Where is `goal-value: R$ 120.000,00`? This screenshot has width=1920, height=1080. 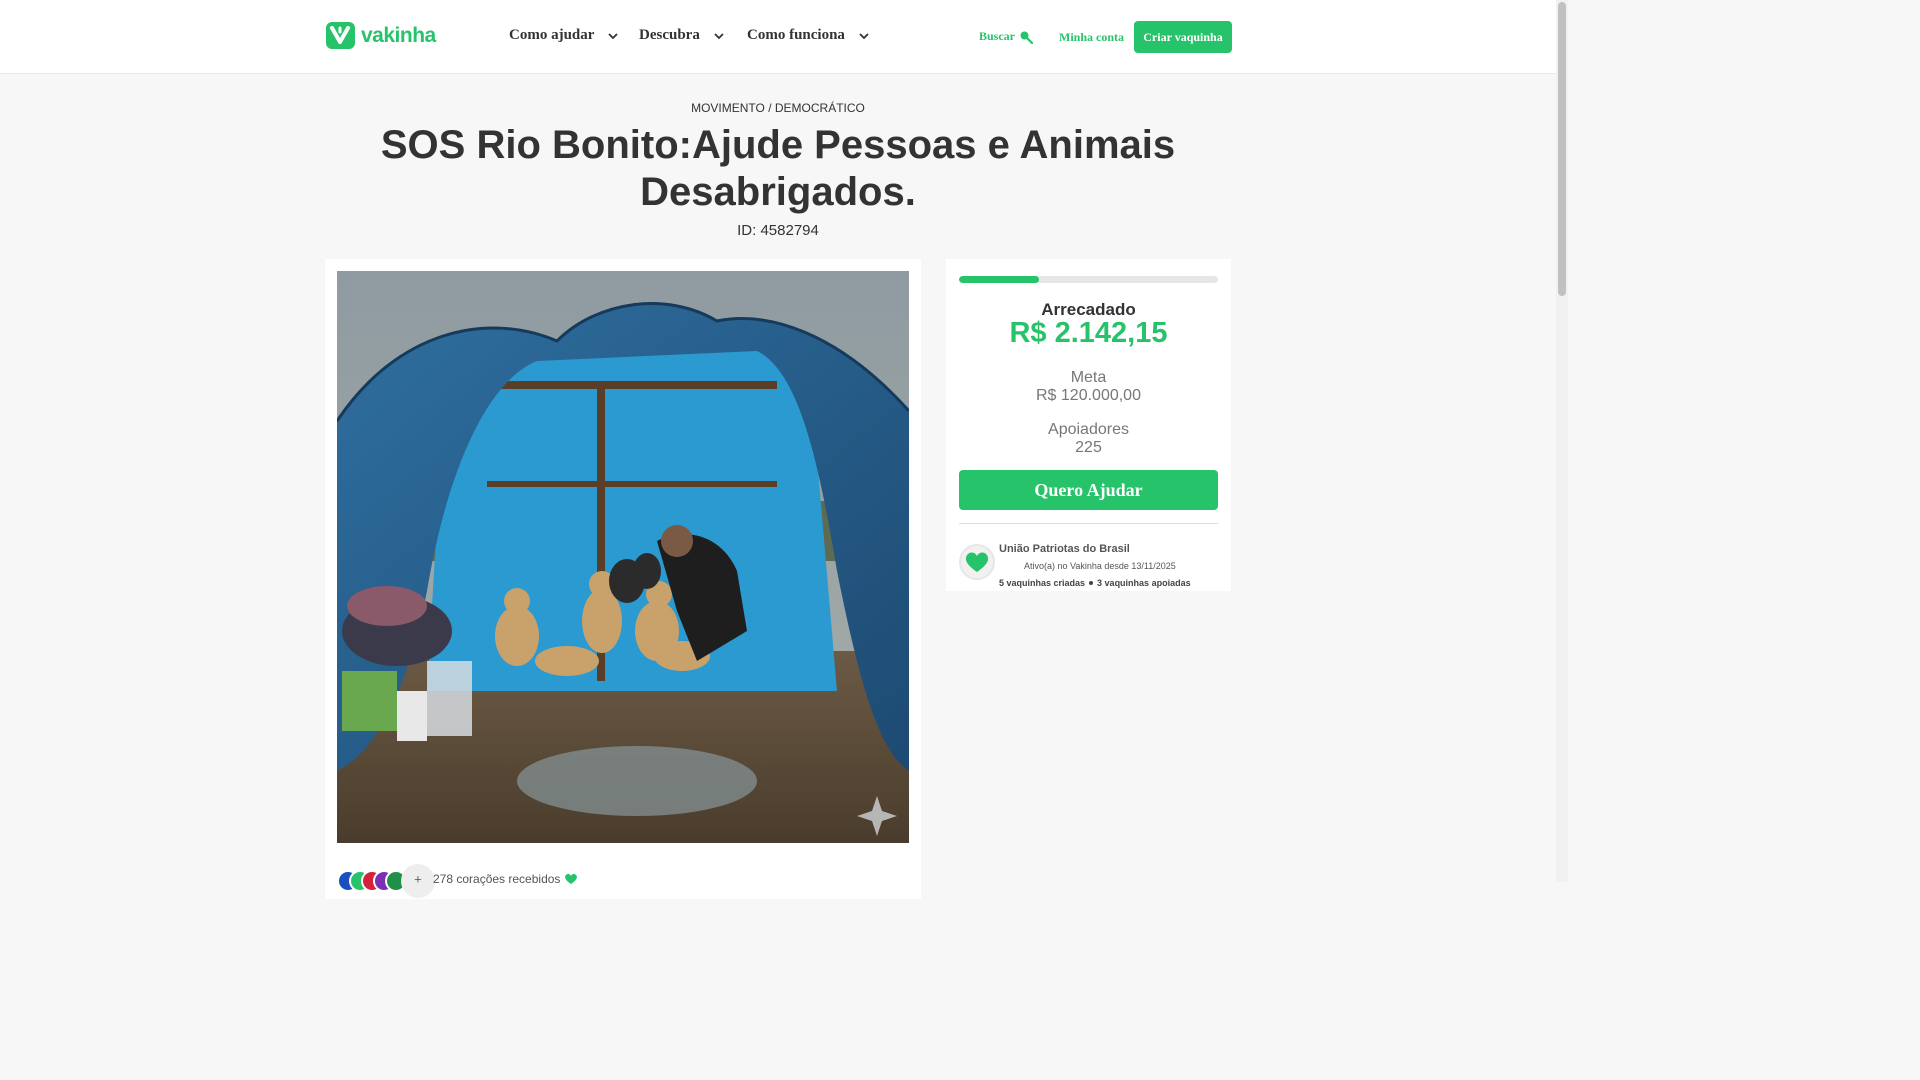 goal-value: R$ 120.000,00 is located at coordinates (1088, 395).